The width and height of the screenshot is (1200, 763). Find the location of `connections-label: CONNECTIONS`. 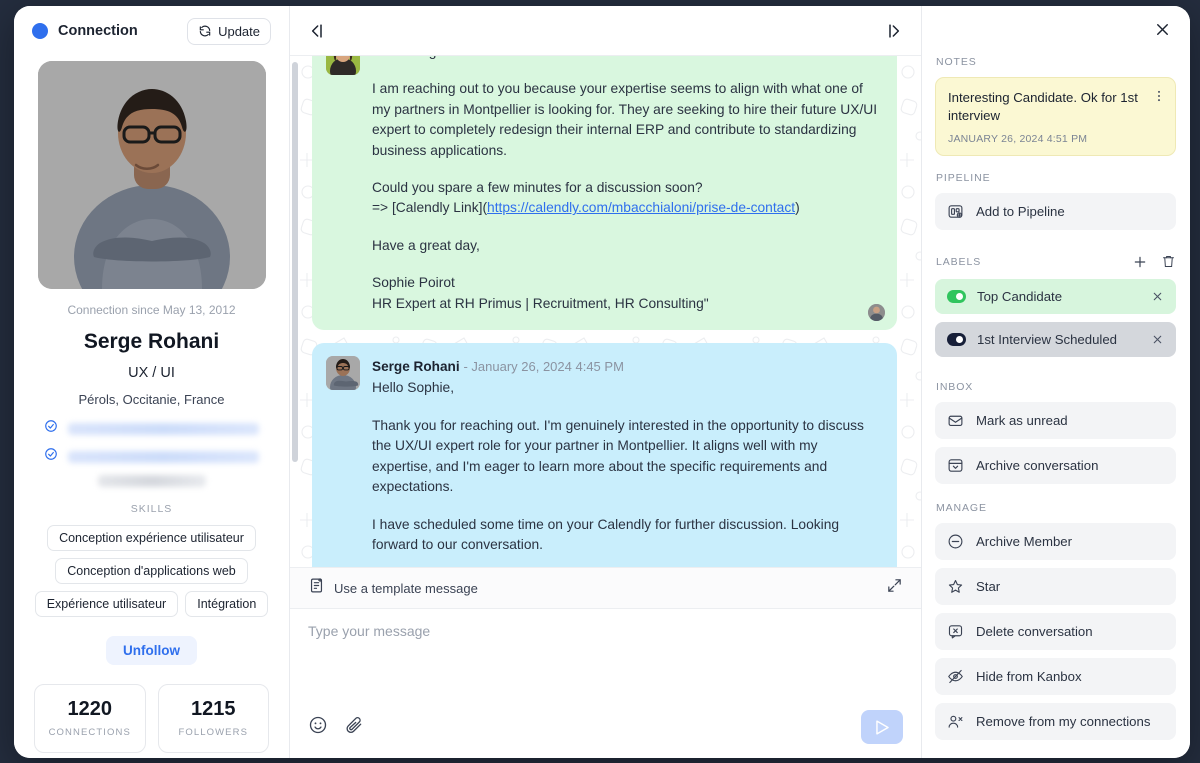

connections-label: CONNECTIONS is located at coordinates (89, 732).